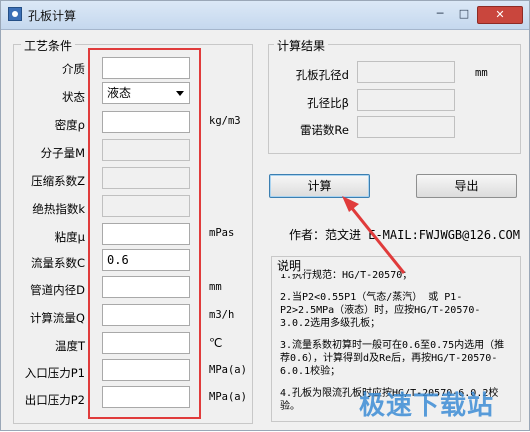 Image resolution: width=530 pixels, height=432 pixels. Describe the element at coordinates (374, 235) in the screenshot. I see `arrow-annotation` at that location.